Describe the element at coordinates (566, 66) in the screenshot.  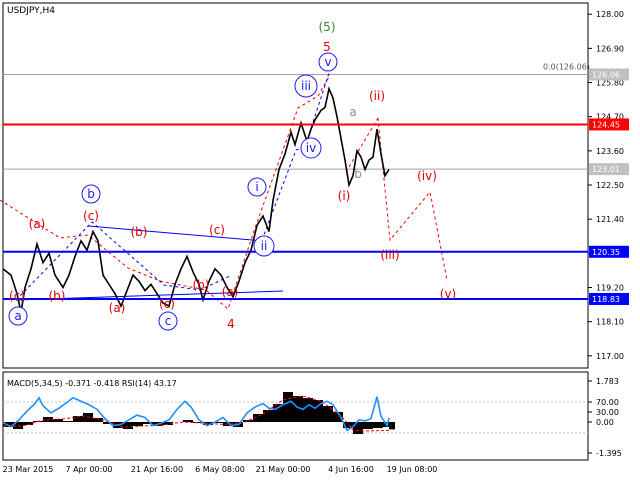
I see `fib-level-text: 0.0(126.06)` at that location.